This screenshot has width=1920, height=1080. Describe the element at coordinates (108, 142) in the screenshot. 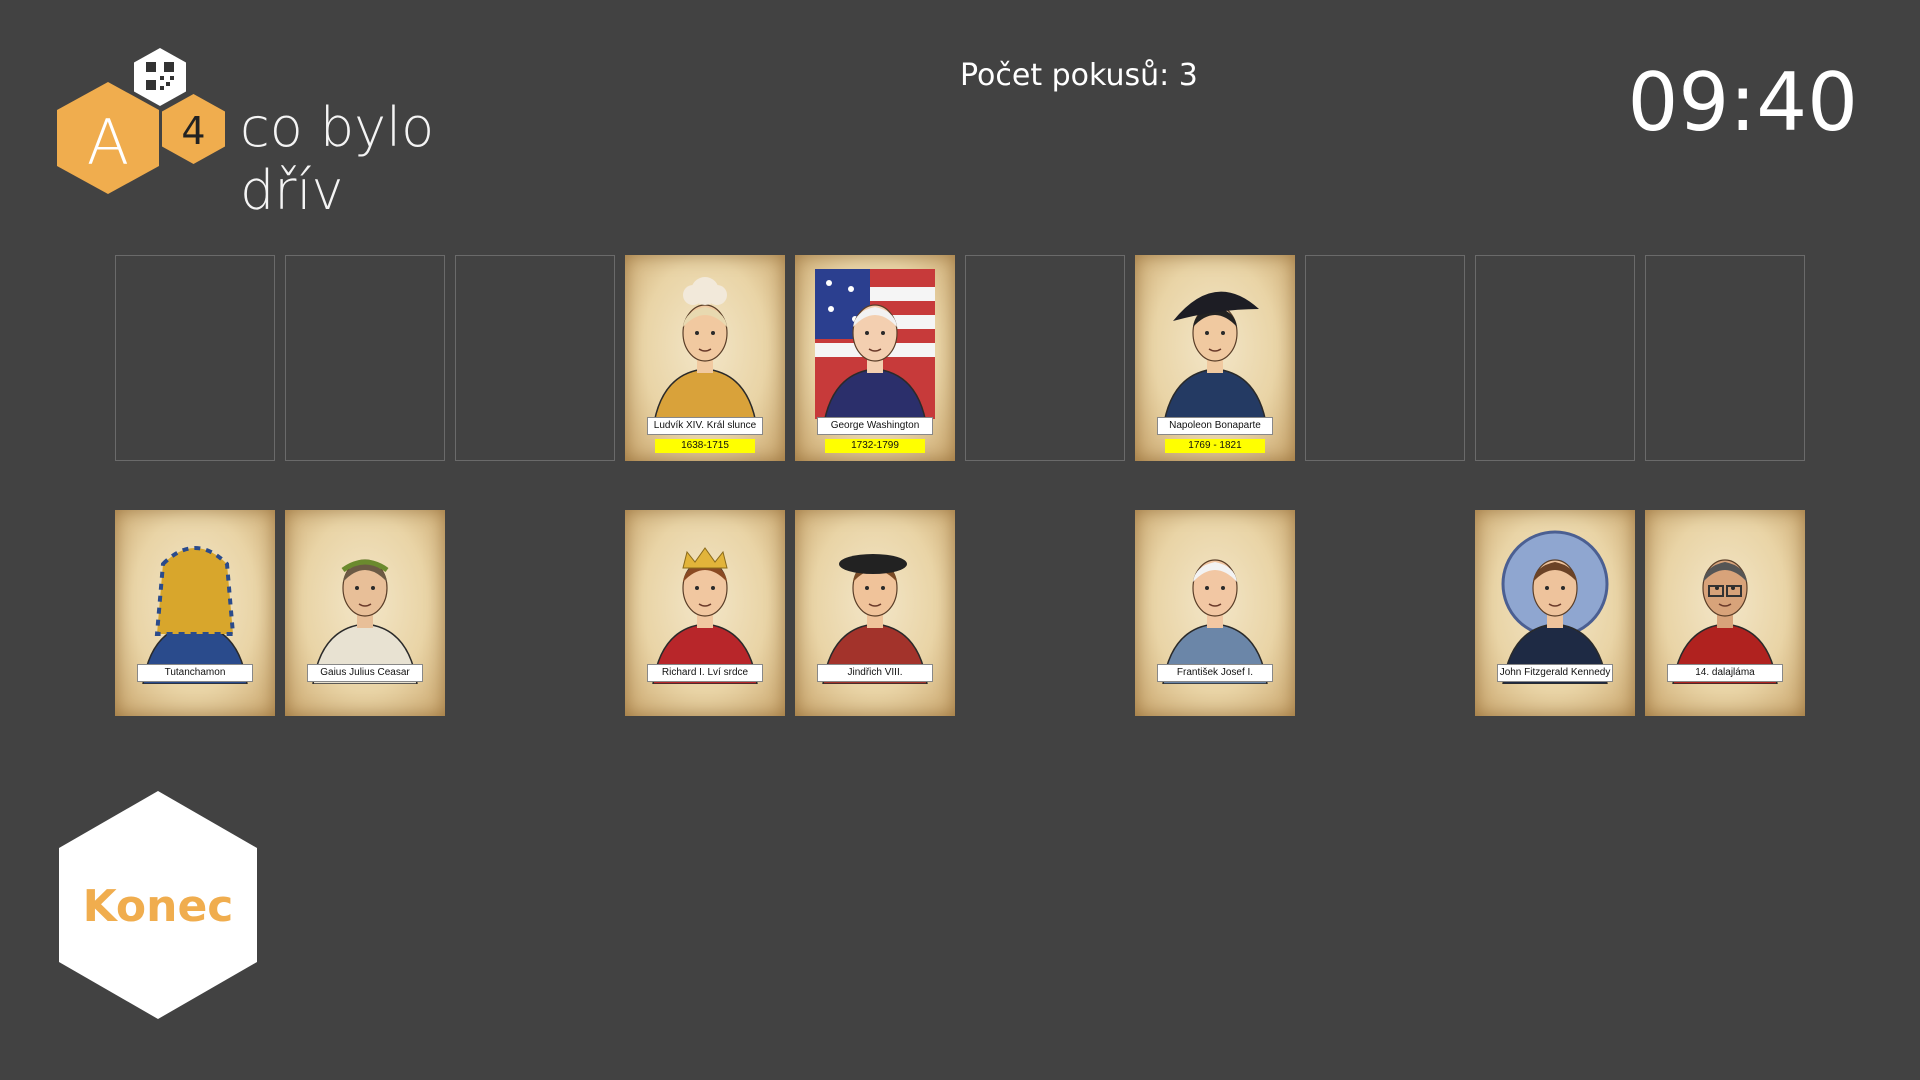

I see `logo-letter: A` at that location.